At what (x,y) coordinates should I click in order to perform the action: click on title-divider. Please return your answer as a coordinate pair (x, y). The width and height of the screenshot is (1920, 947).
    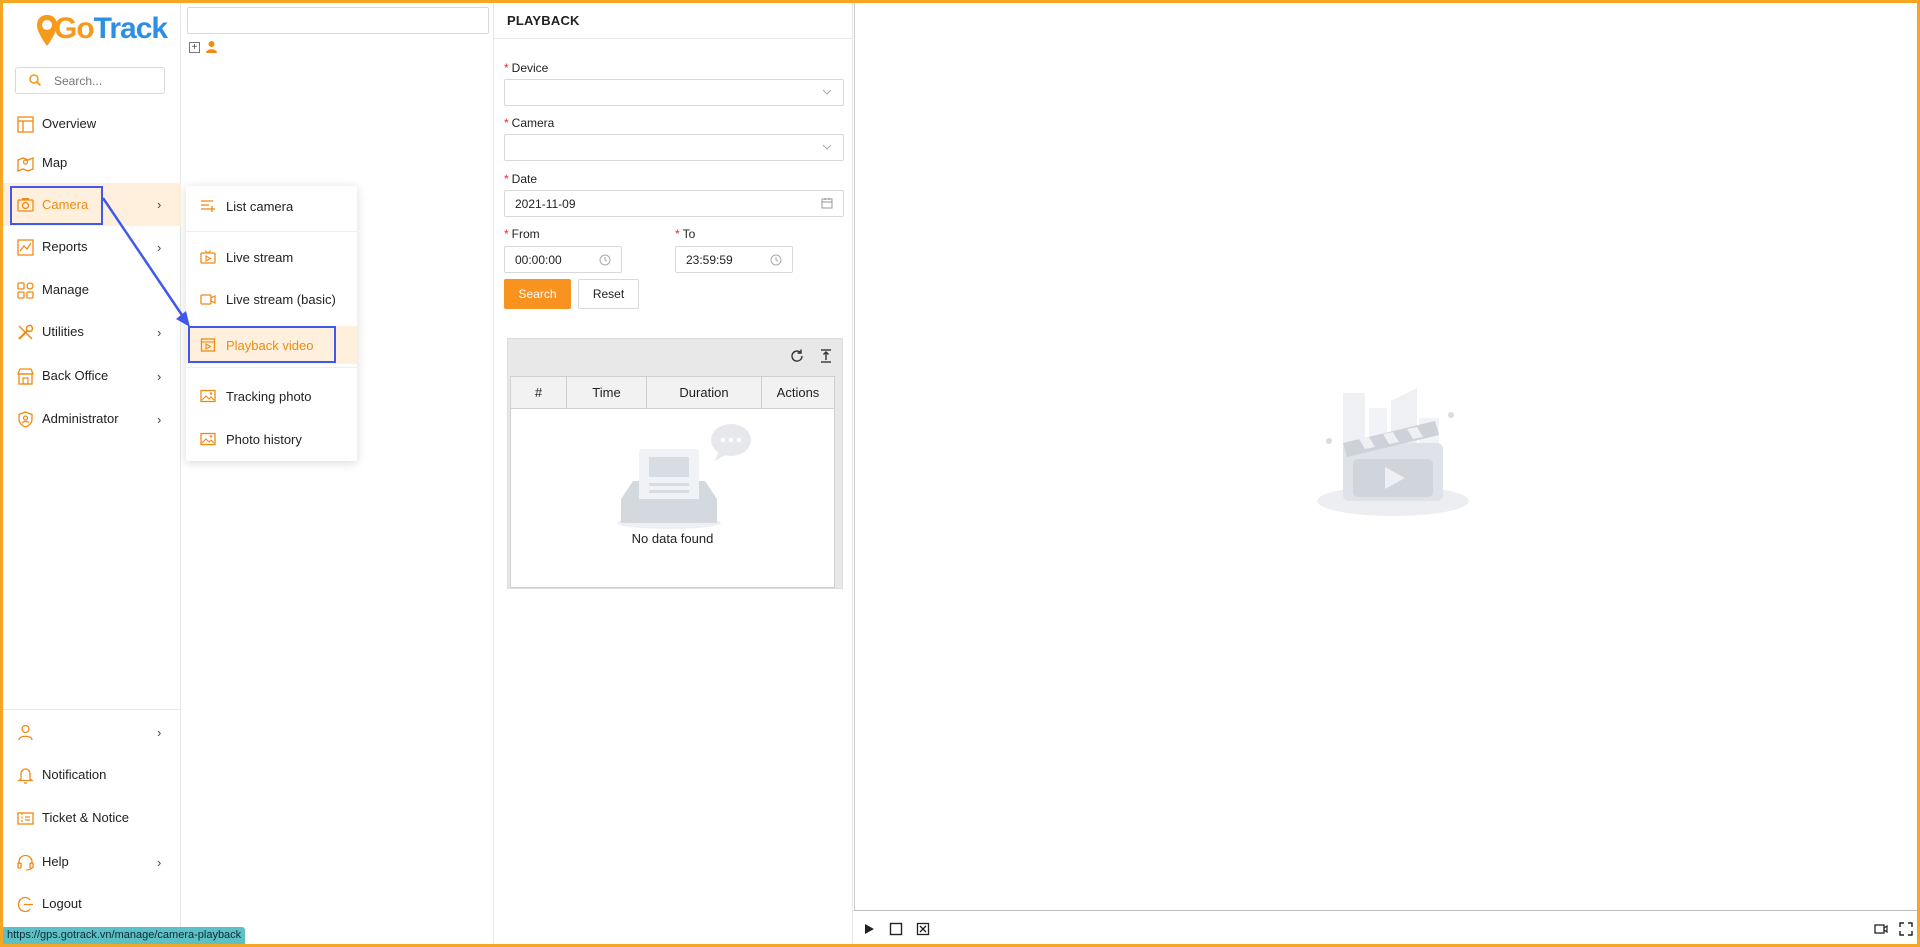
    Looking at the image, I should click on (673, 38).